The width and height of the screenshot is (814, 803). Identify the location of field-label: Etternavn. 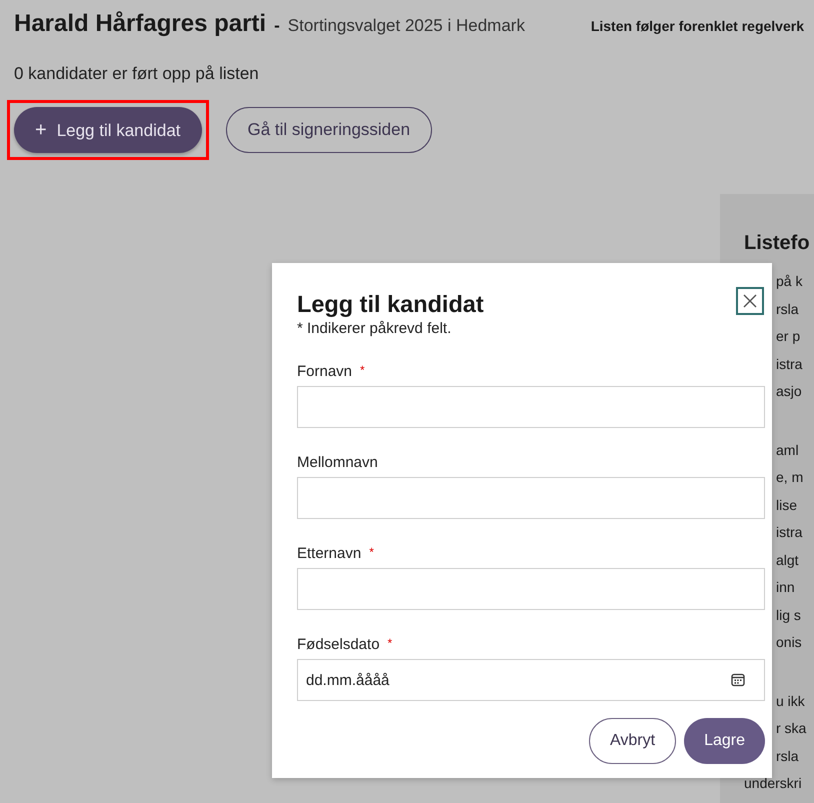
(329, 553).